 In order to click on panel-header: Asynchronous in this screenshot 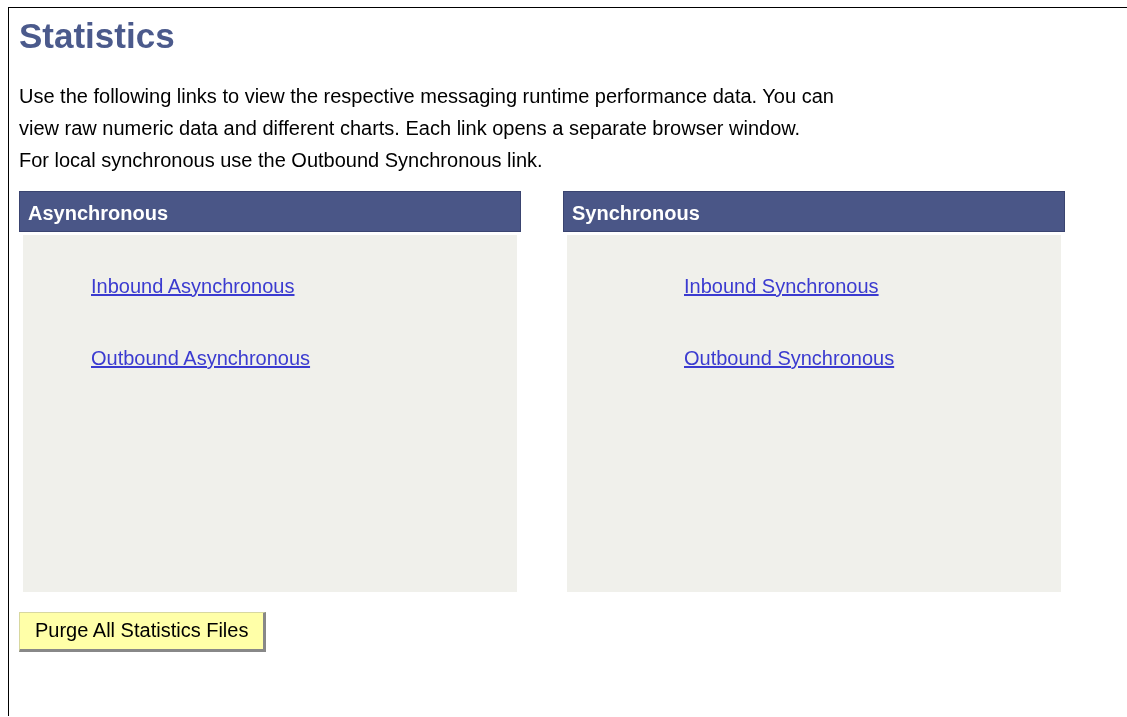, I will do `click(270, 211)`.